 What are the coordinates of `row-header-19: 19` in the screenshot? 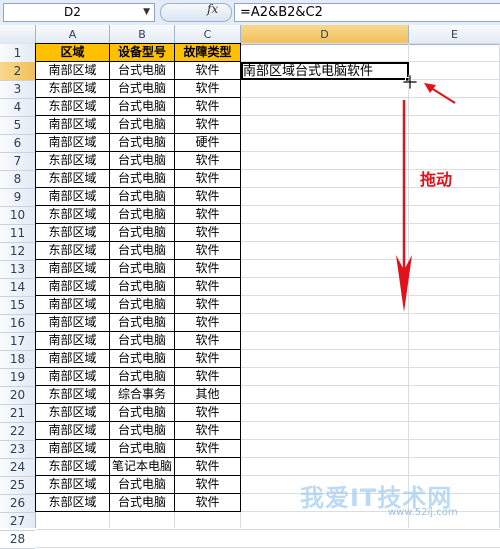 It's located at (17, 377).